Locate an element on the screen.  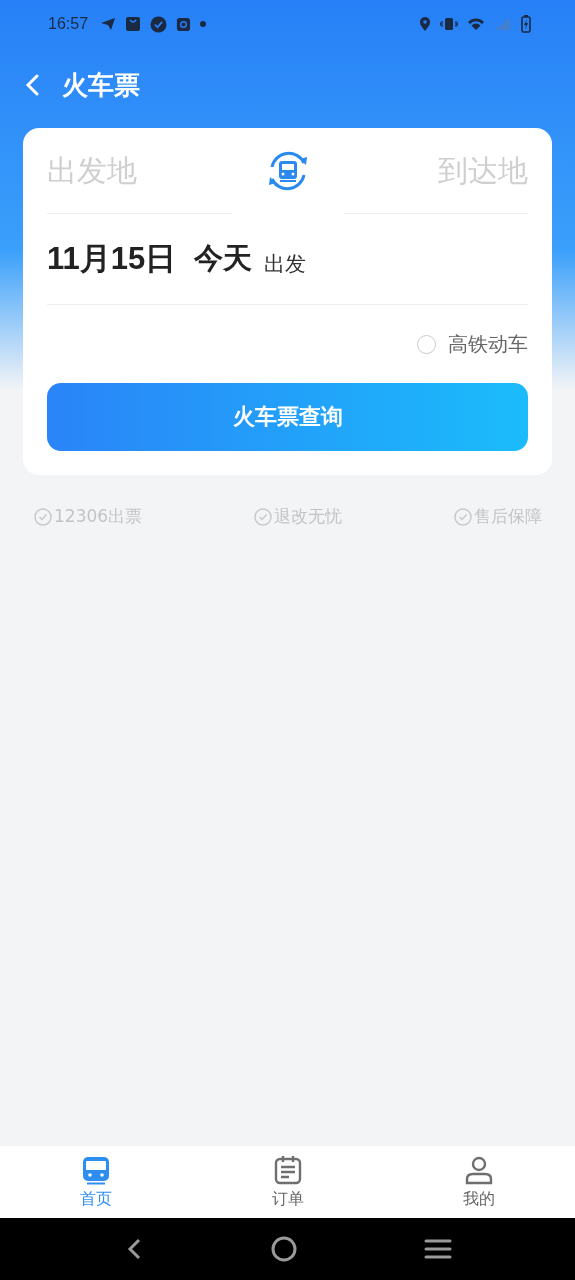
person-icon is located at coordinates (479, 1169).